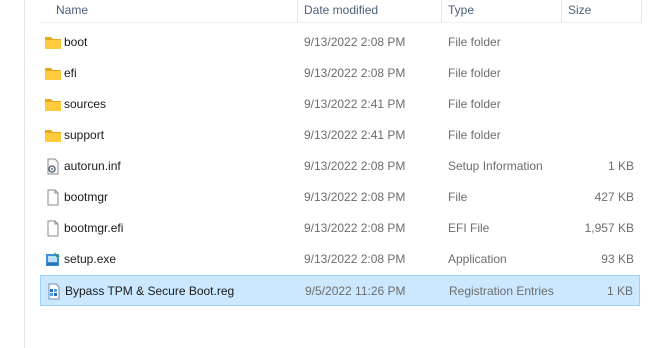 This screenshot has width=669, height=348. What do you see at coordinates (84, 135) in the screenshot?
I see `file-name: support` at bounding box center [84, 135].